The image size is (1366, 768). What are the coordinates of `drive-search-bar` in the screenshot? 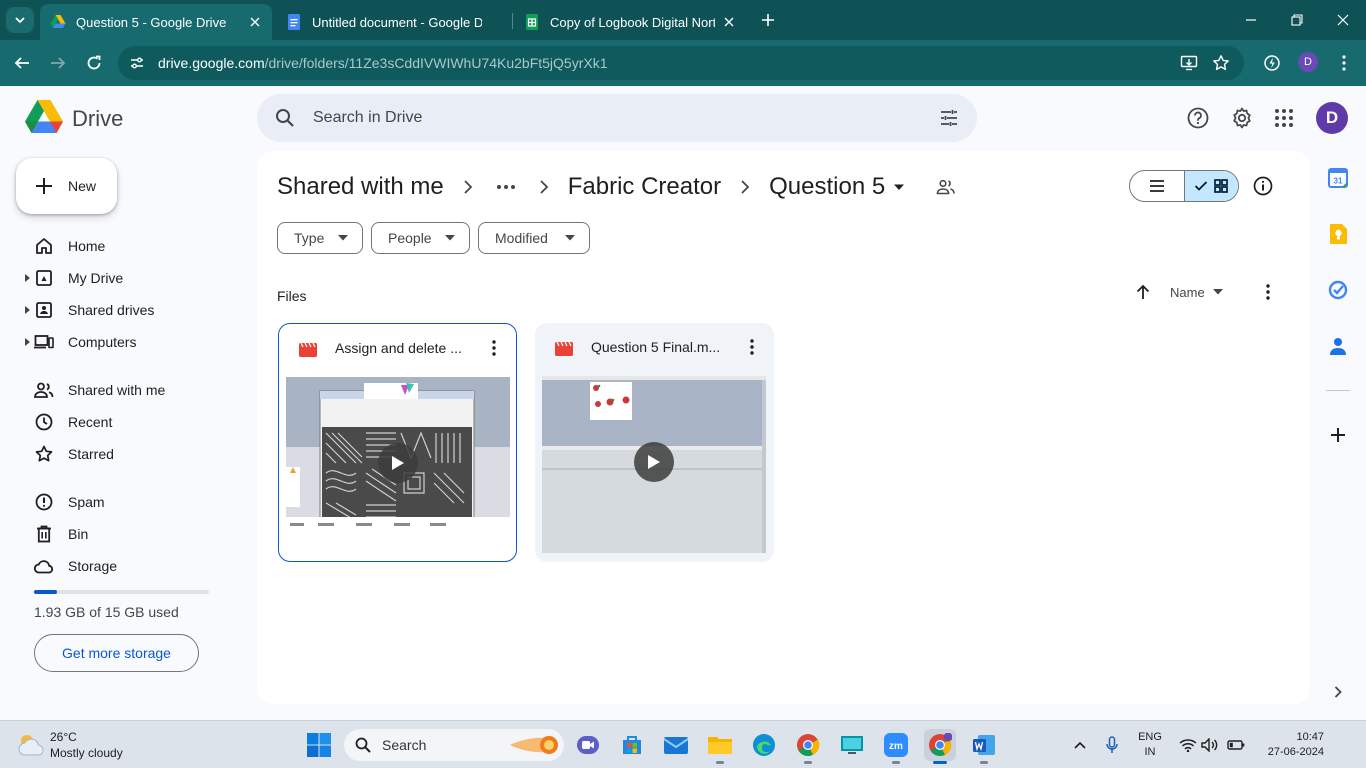 It's located at (617, 118).